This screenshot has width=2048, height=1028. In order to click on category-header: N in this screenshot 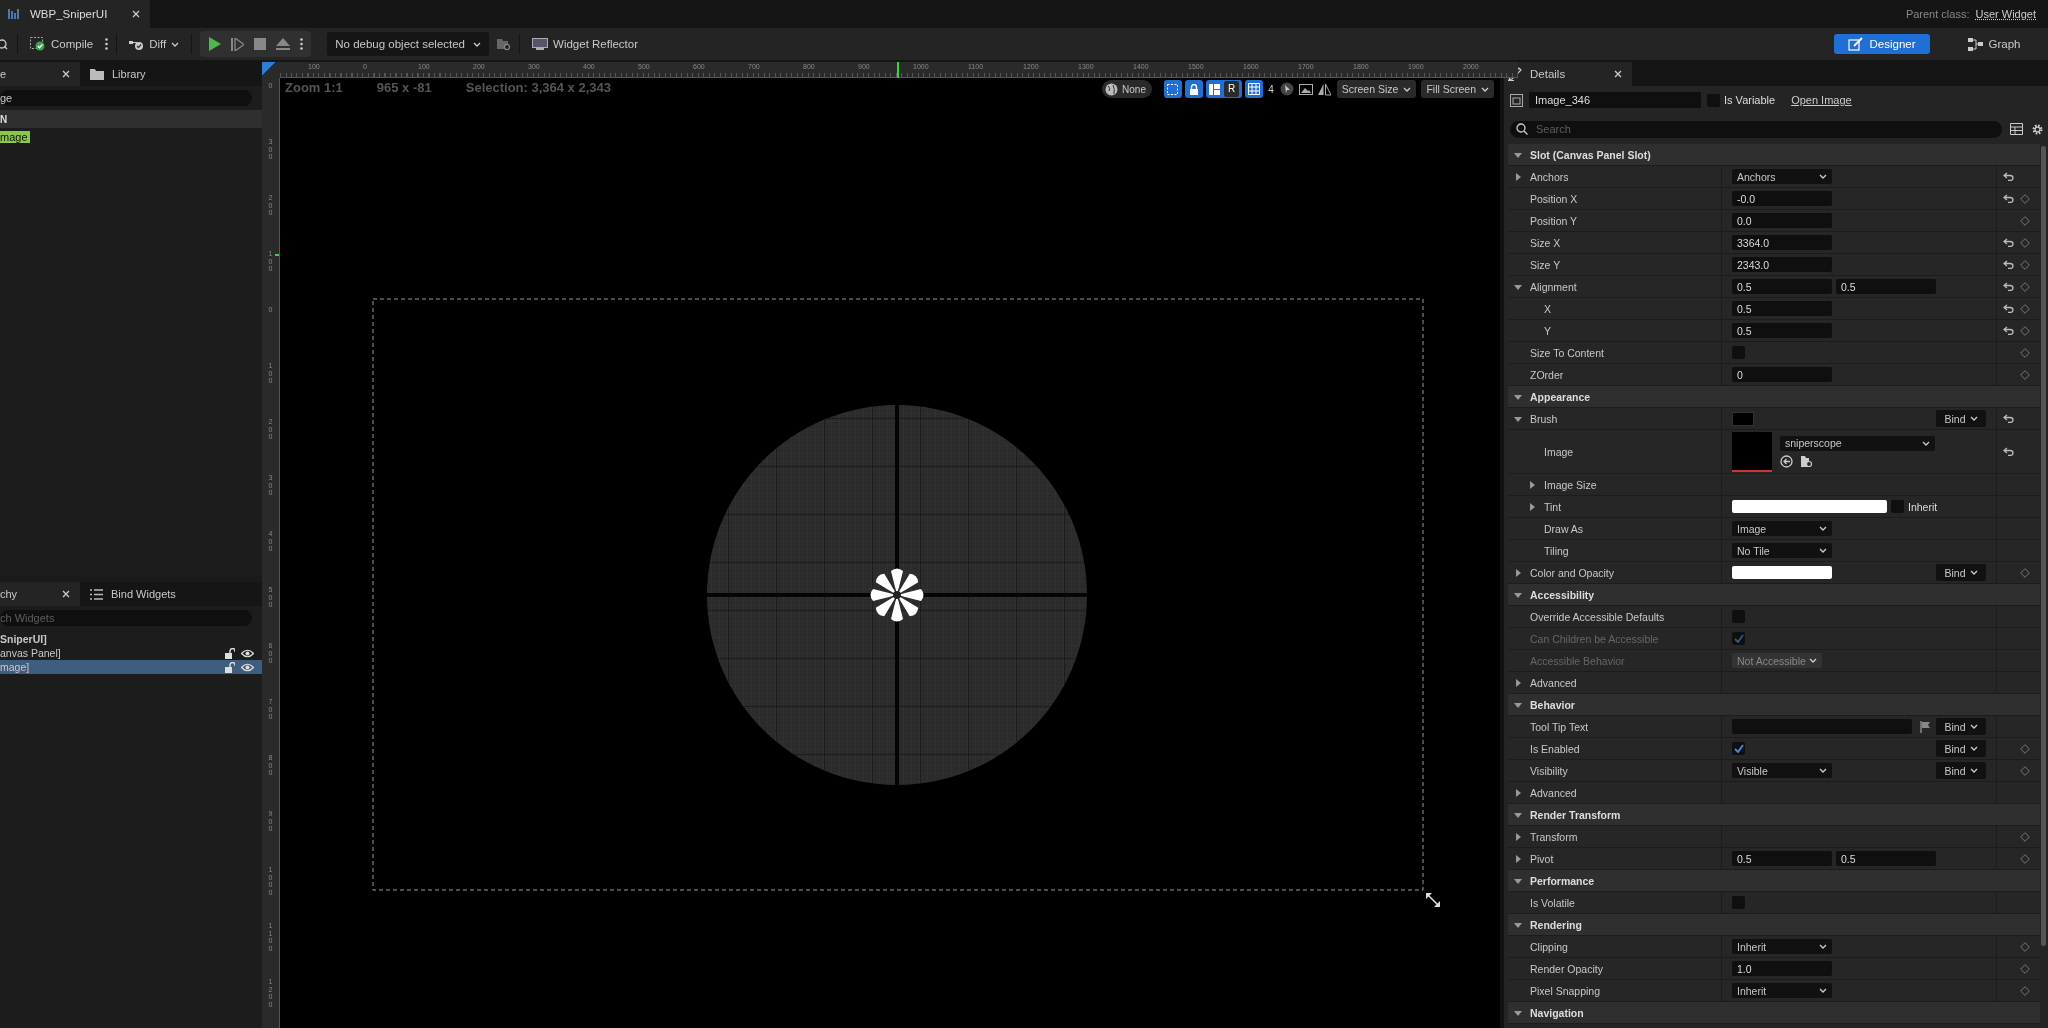, I will do `click(131, 119)`.